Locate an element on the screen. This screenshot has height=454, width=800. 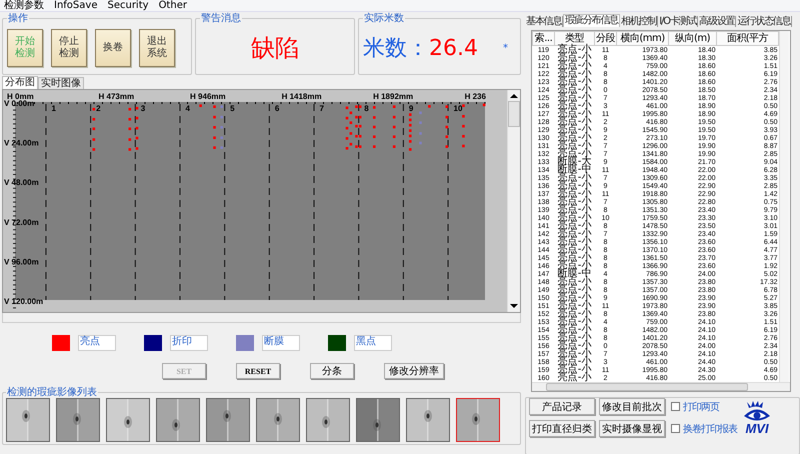
menu-item: 检测参数 is located at coordinates (24, 5).